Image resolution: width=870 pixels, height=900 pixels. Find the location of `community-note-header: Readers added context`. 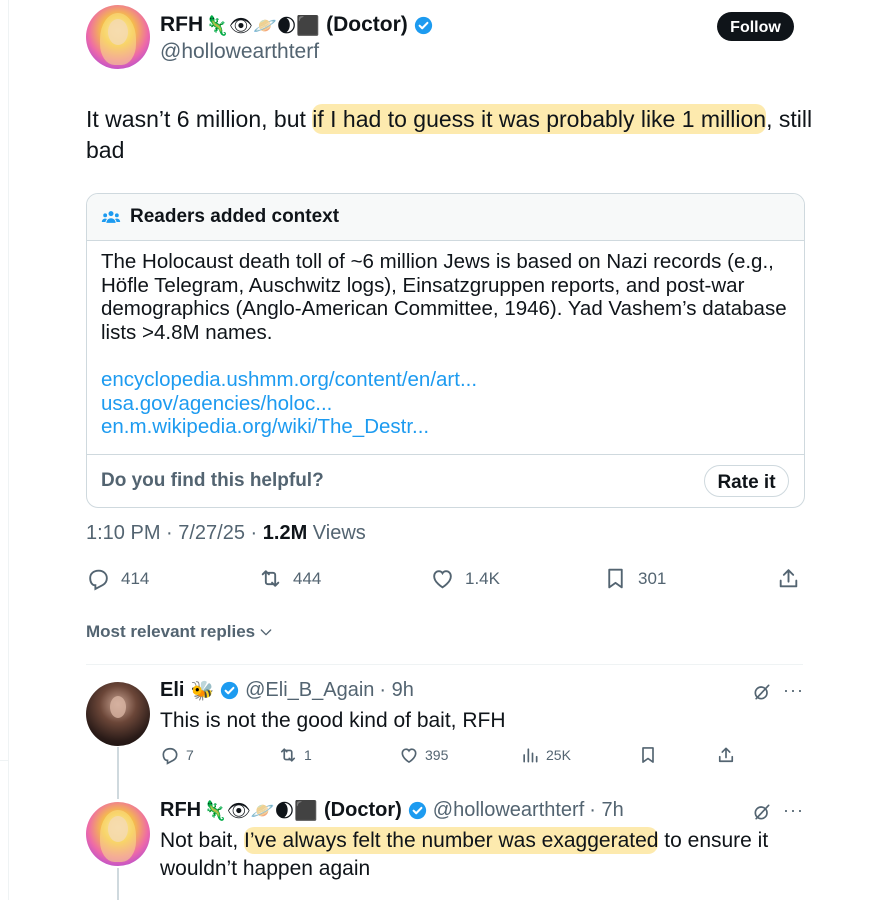

community-note-header: Readers added context is located at coordinates (445, 217).